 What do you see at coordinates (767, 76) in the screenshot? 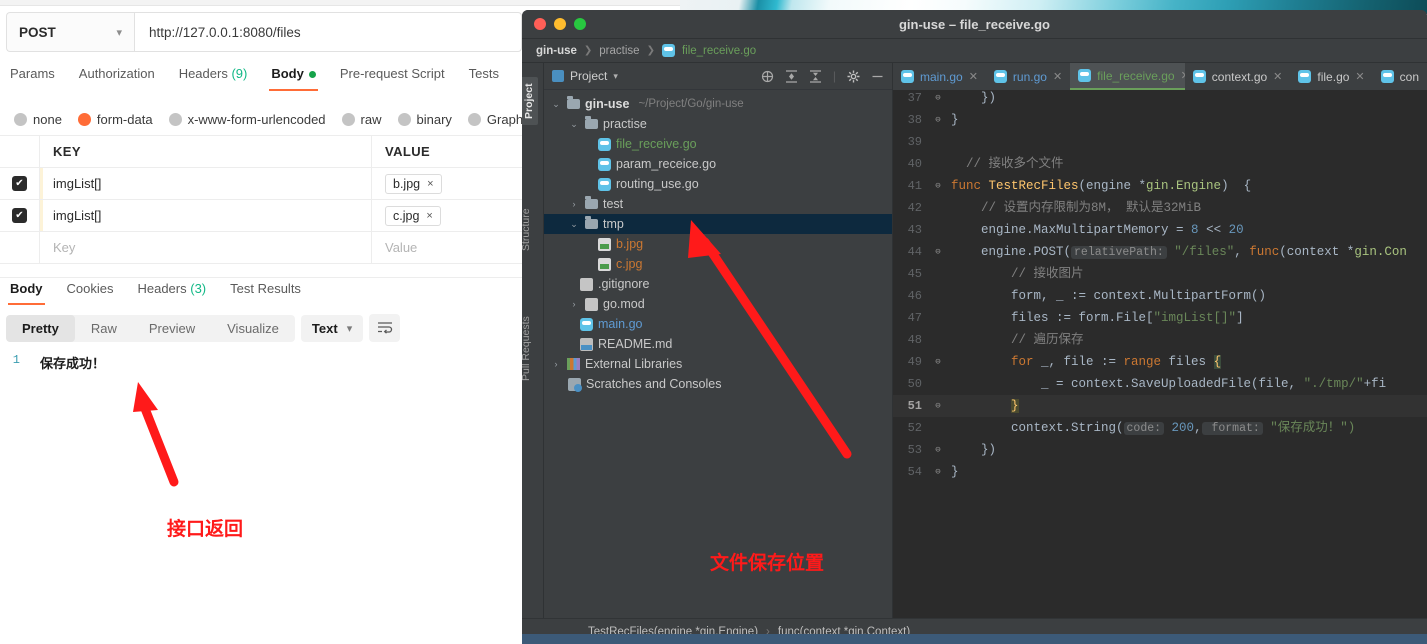
I see `locate-icon` at bounding box center [767, 76].